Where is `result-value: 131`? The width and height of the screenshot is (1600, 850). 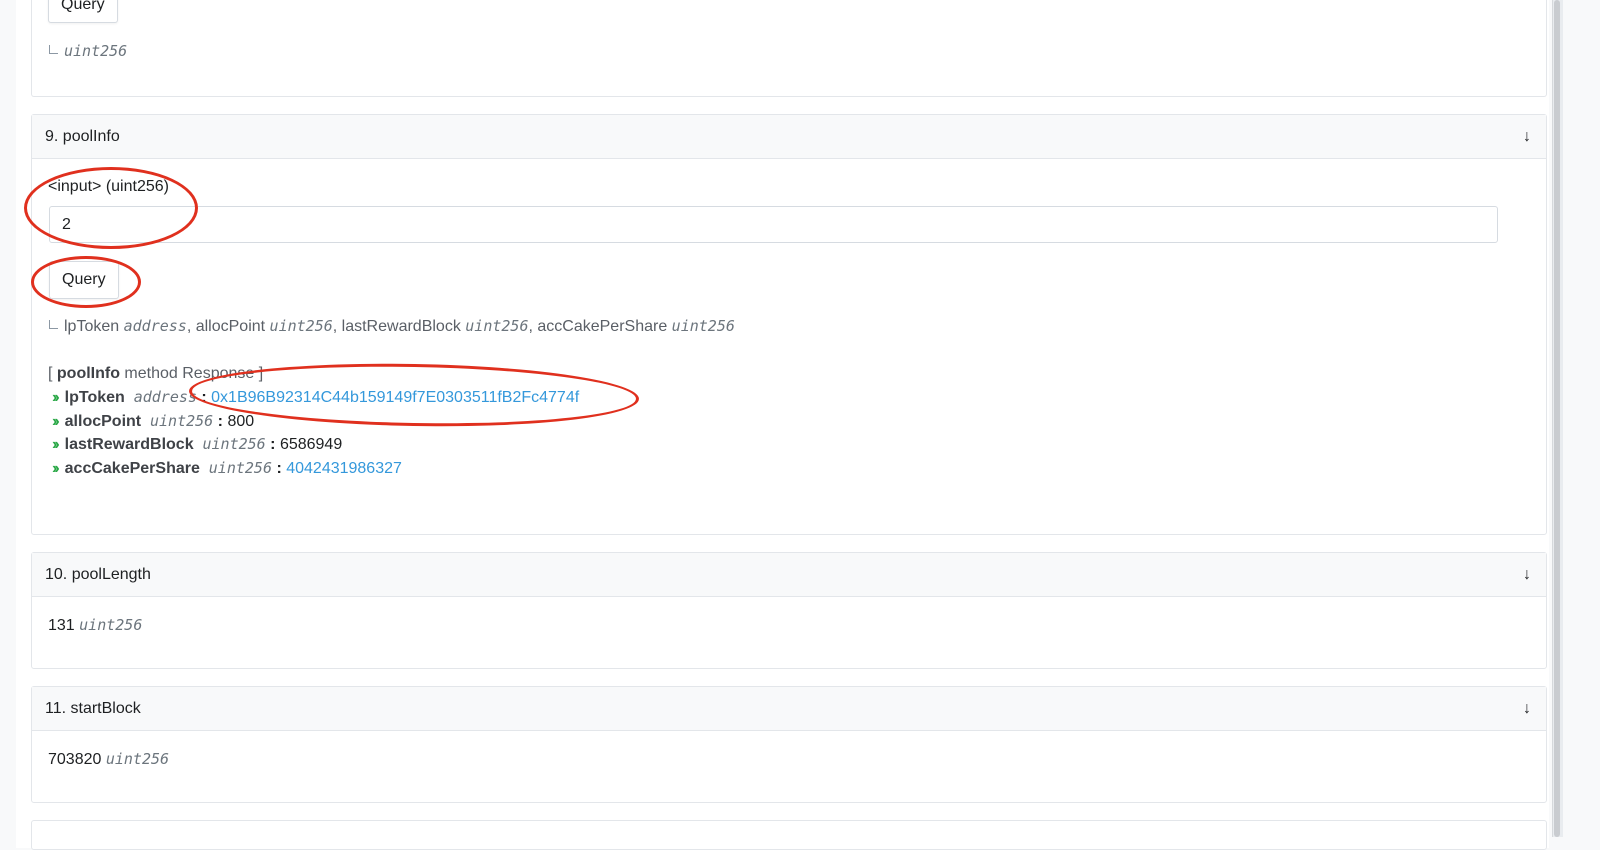 result-value: 131 is located at coordinates (61, 625).